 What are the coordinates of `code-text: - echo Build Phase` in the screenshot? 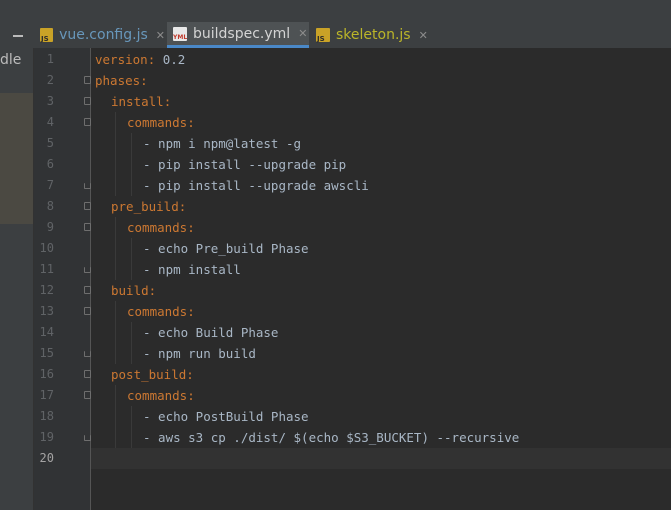 It's located at (210, 332).